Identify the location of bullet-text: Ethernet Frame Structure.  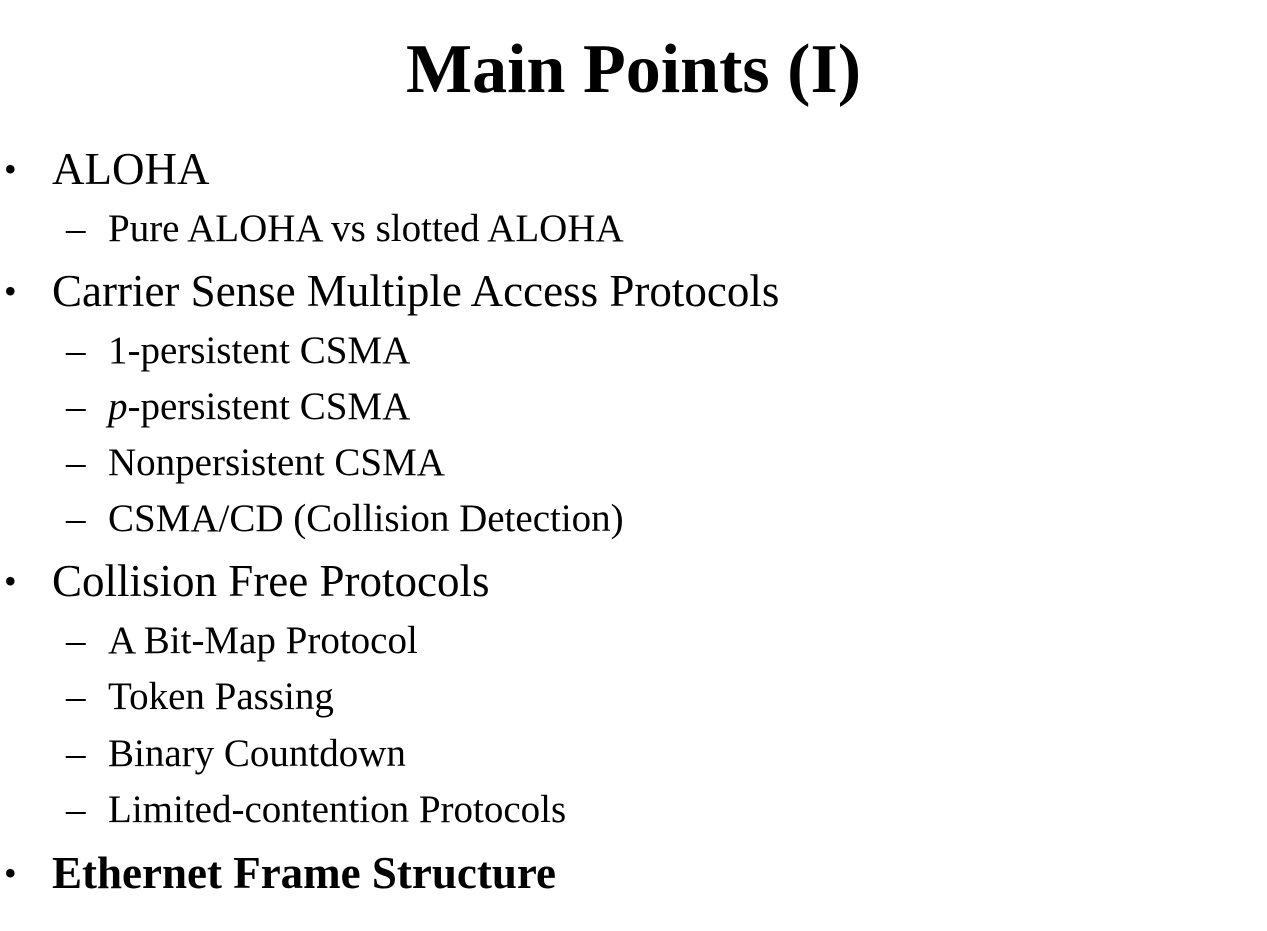
(304, 873).